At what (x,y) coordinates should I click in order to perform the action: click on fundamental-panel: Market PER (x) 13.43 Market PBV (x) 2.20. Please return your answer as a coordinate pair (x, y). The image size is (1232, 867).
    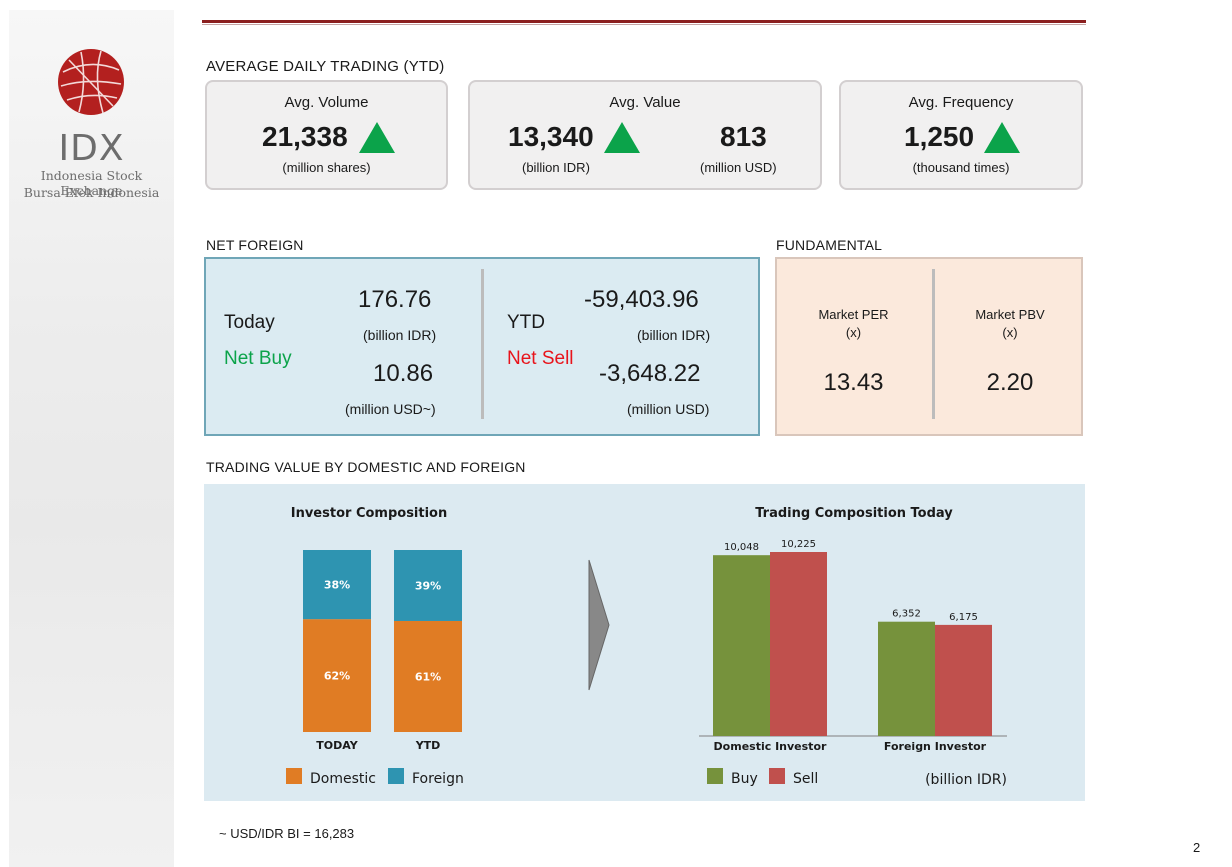
    Looking at the image, I should click on (929, 346).